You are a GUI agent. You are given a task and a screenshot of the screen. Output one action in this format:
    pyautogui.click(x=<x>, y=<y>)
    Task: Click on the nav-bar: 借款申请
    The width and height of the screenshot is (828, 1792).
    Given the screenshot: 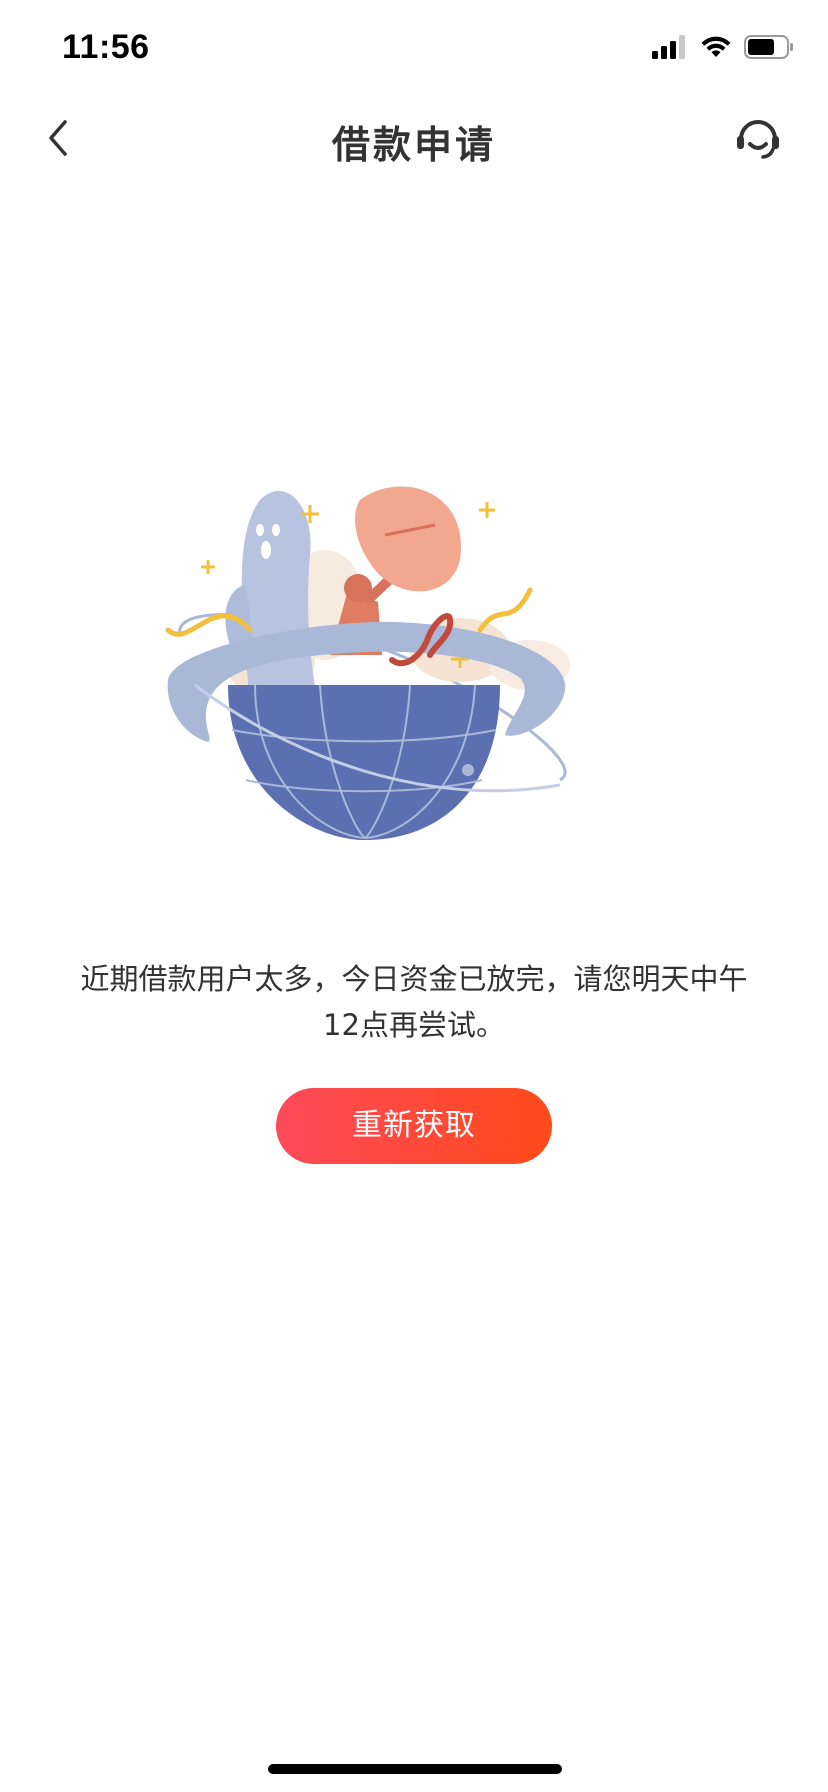 What is the action you would take?
    pyautogui.click(x=414, y=140)
    